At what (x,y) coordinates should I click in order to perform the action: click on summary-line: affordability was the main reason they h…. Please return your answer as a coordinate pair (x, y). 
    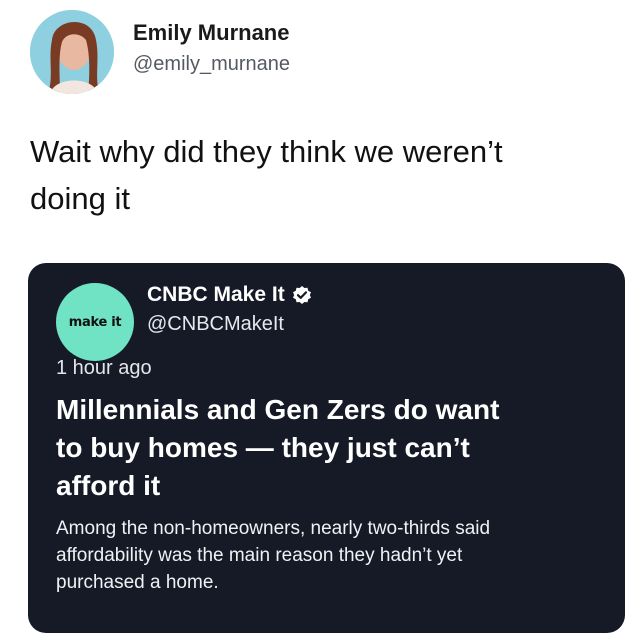
    Looking at the image, I should click on (259, 555).